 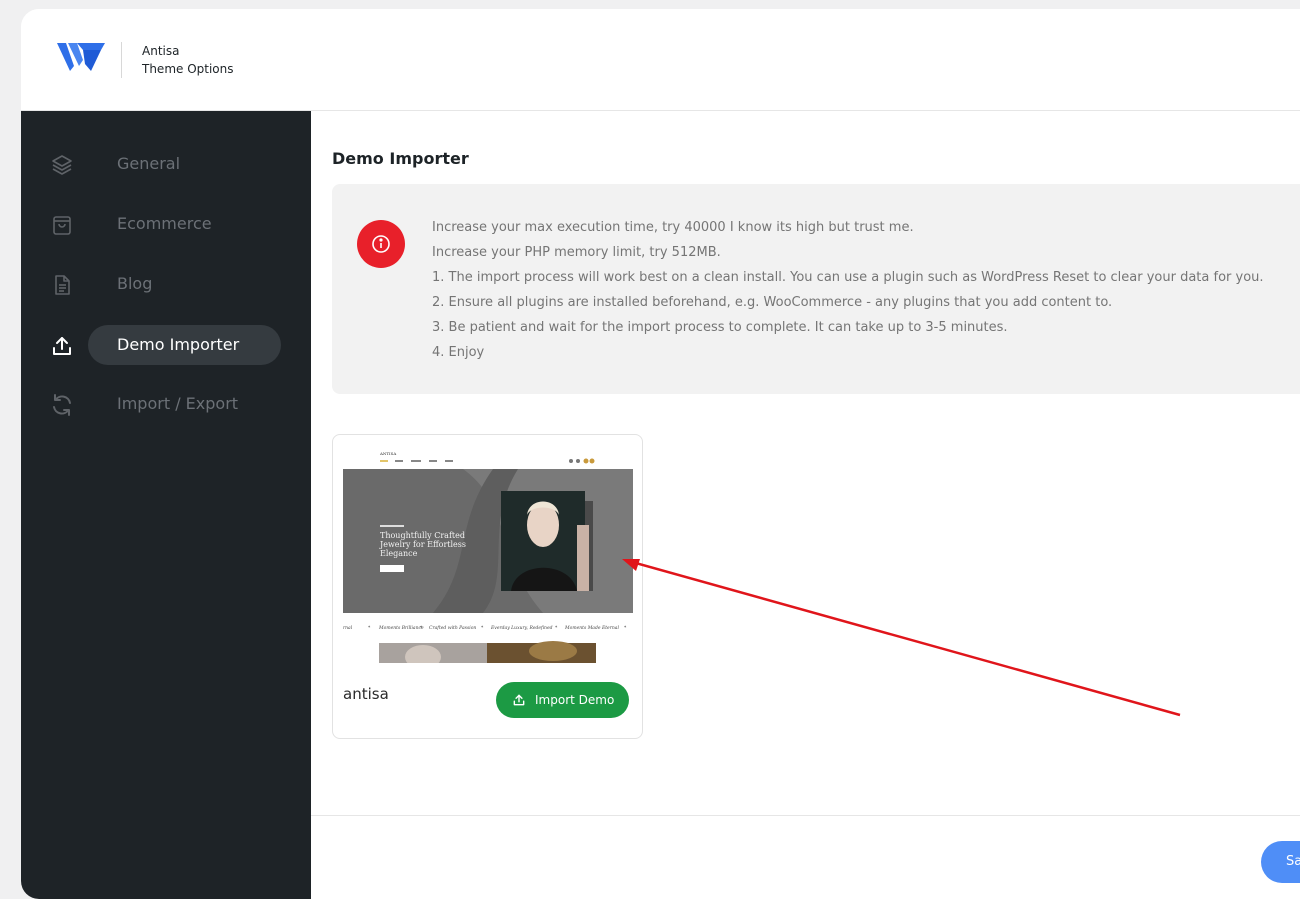 I want to click on preview-marquee-item: Crafted with Passion, so click(x=452, y=628).